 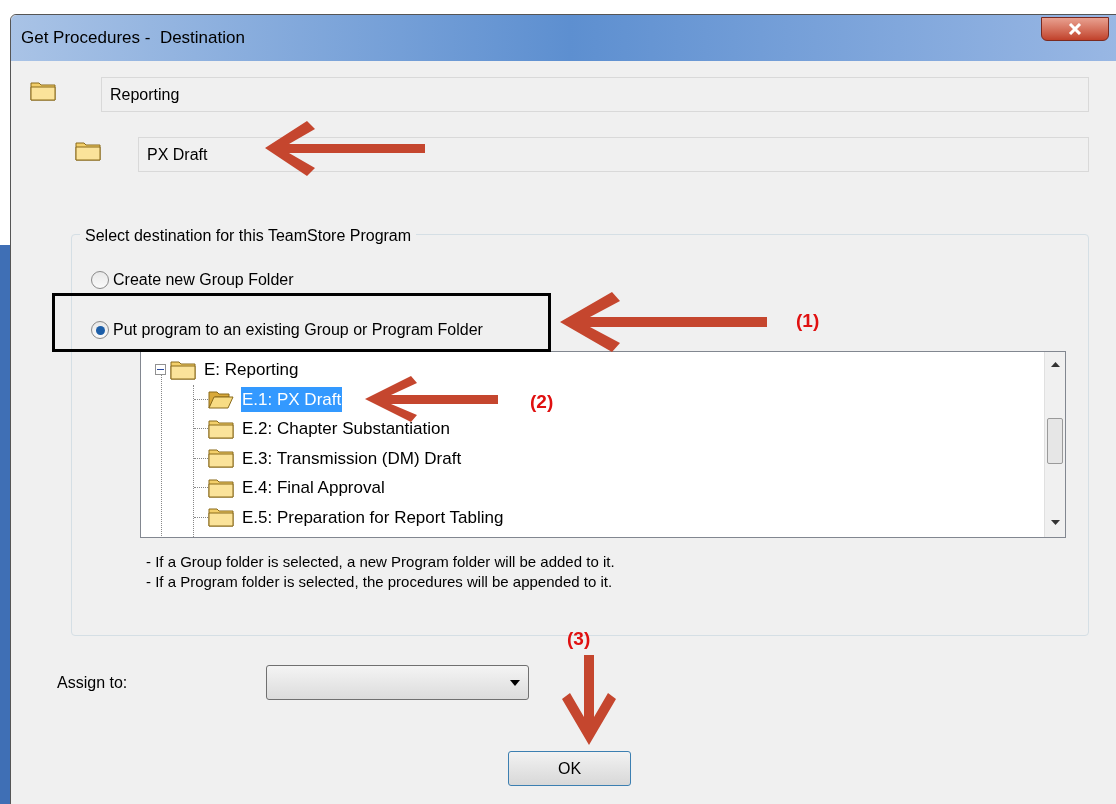 I want to click on annotation-label: (2), so click(x=542, y=402).